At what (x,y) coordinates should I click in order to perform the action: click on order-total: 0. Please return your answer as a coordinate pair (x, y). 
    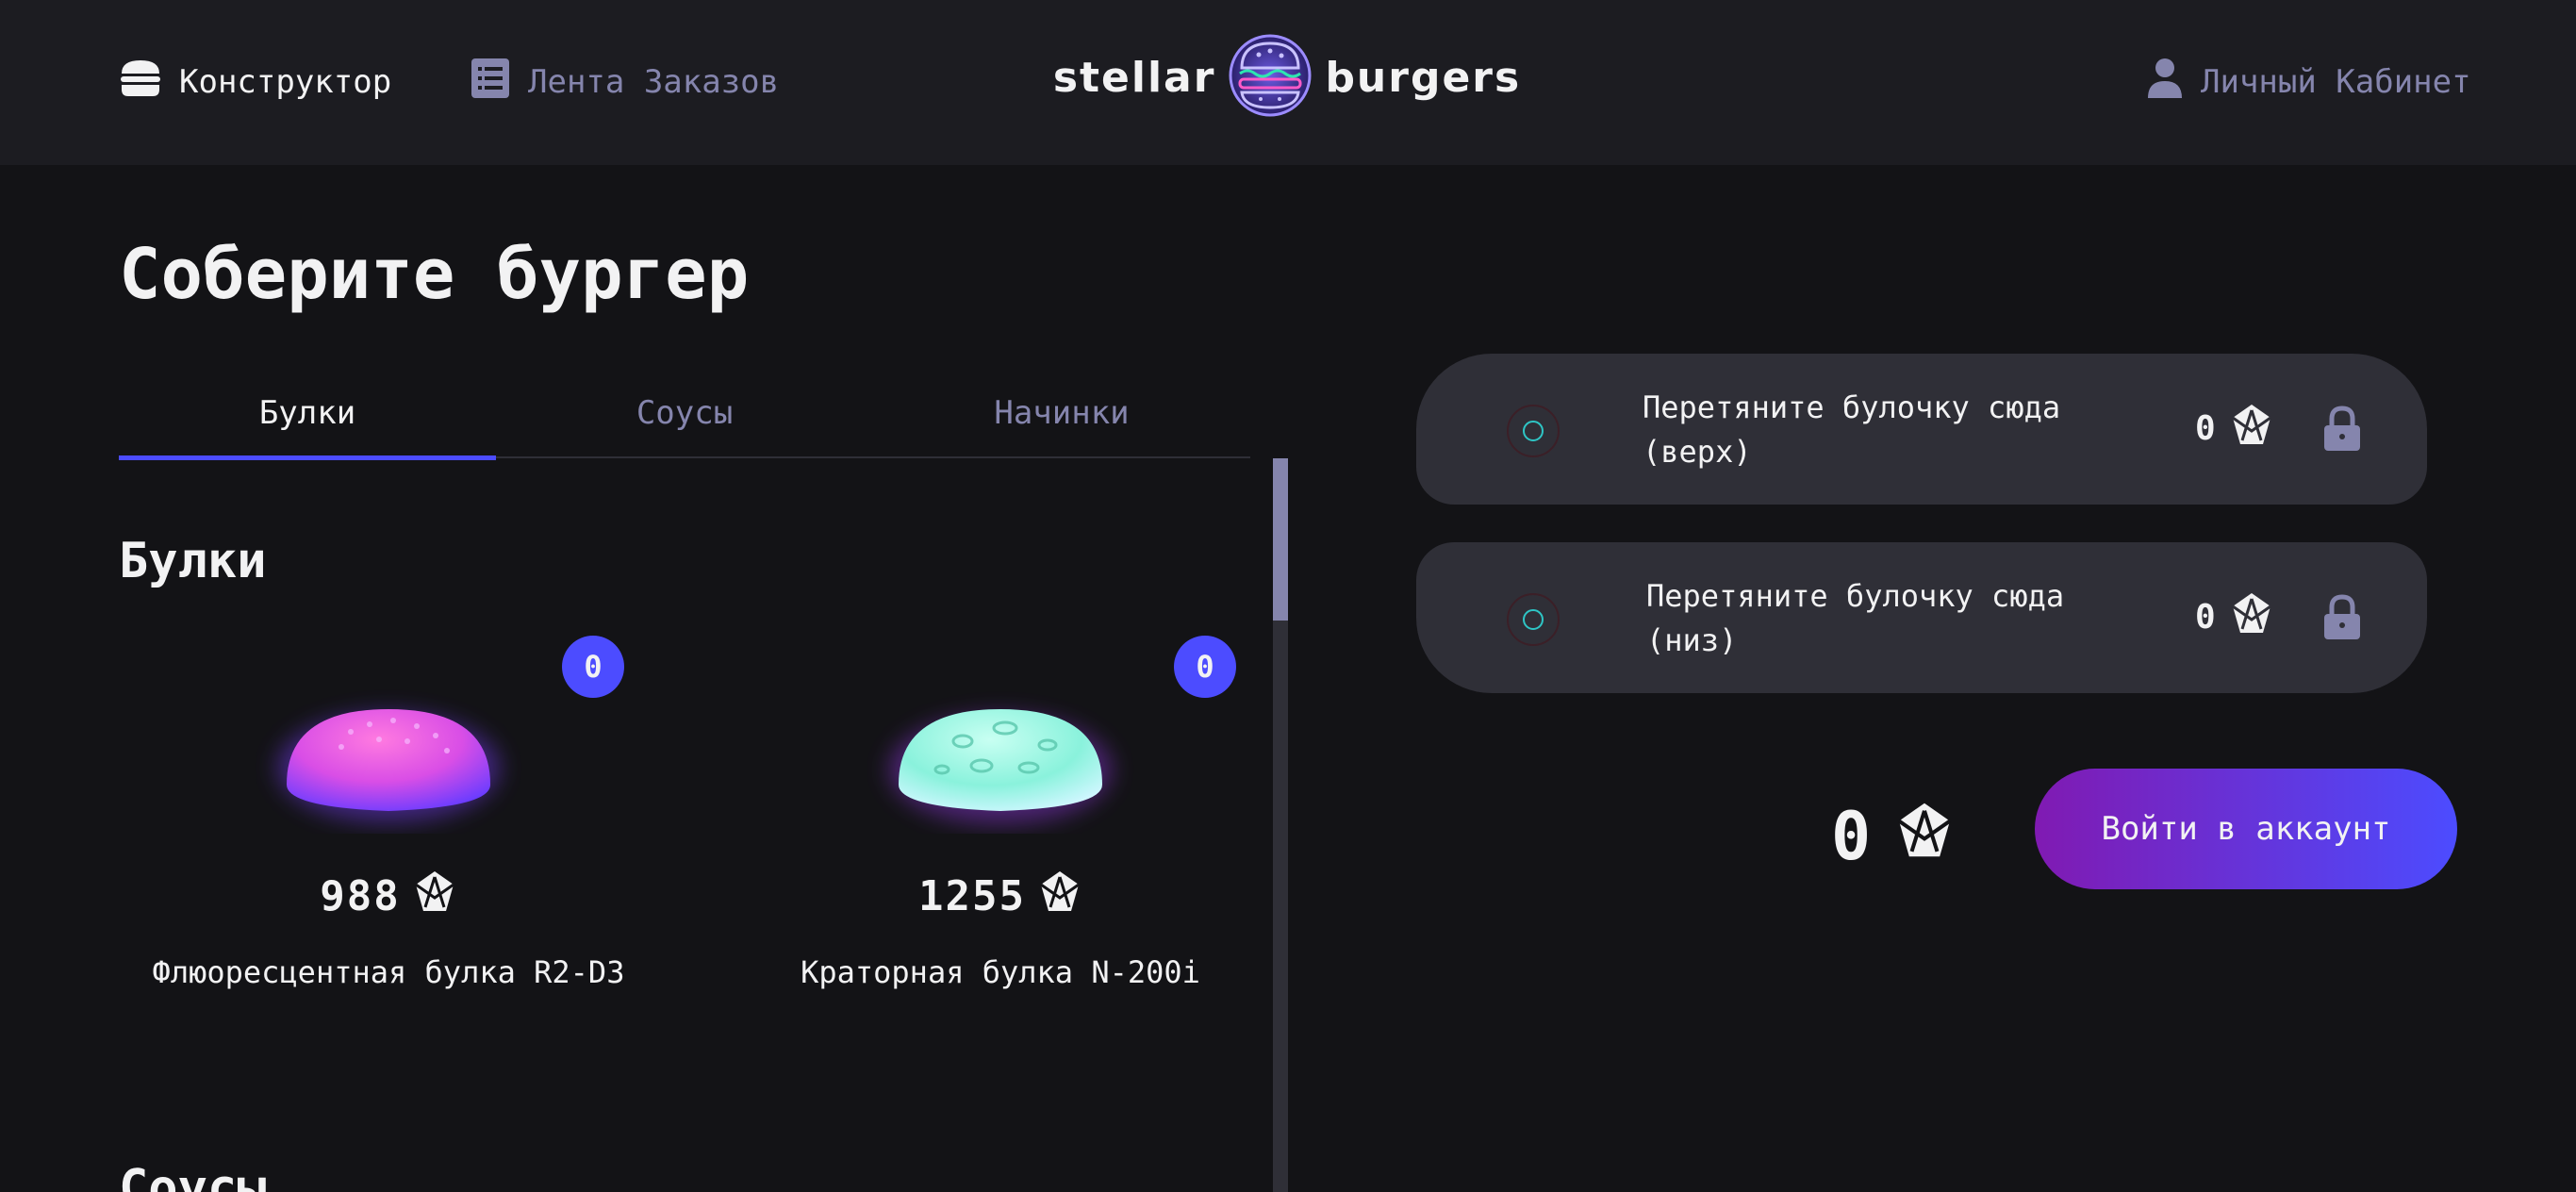
    Looking at the image, I should click on (1893, 837).